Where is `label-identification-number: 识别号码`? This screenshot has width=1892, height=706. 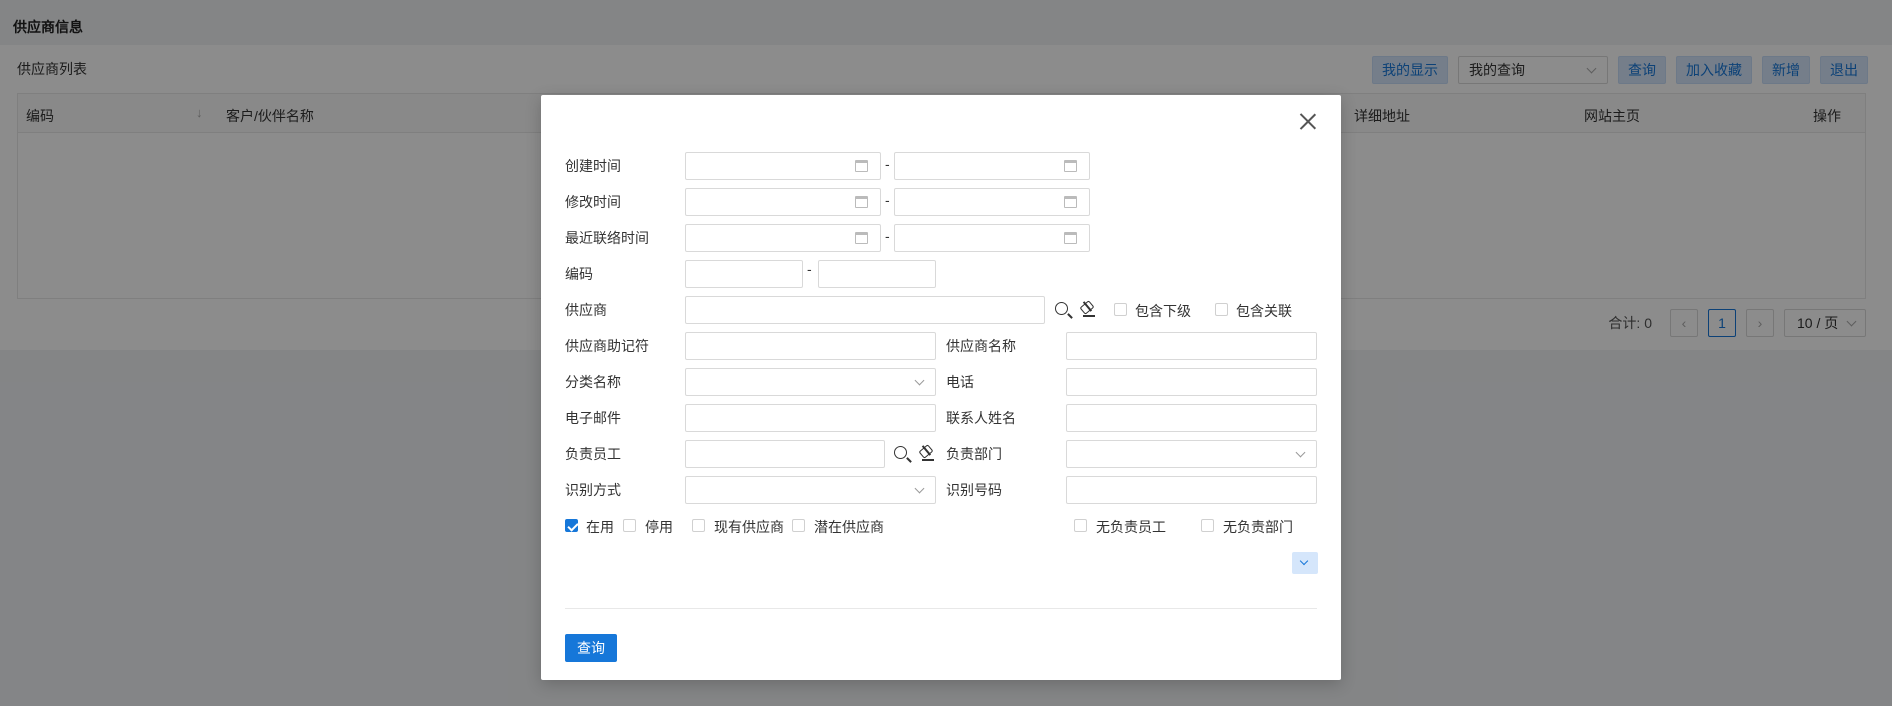
label-identification-number: 识别号码 is located at coordinates (974, 490).